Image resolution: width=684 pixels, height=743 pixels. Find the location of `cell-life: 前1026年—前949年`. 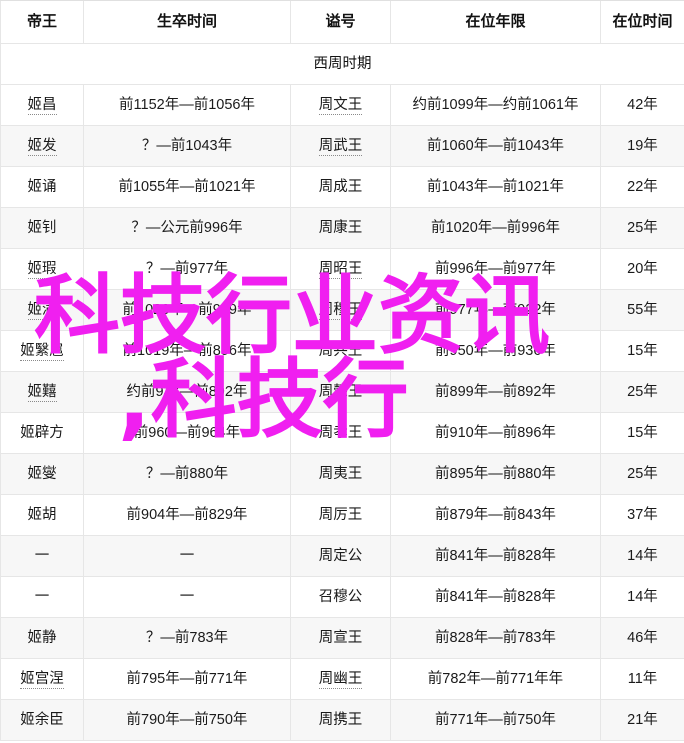

cell-life: 前1026年—前949年 is located at coordinates (187, 310).